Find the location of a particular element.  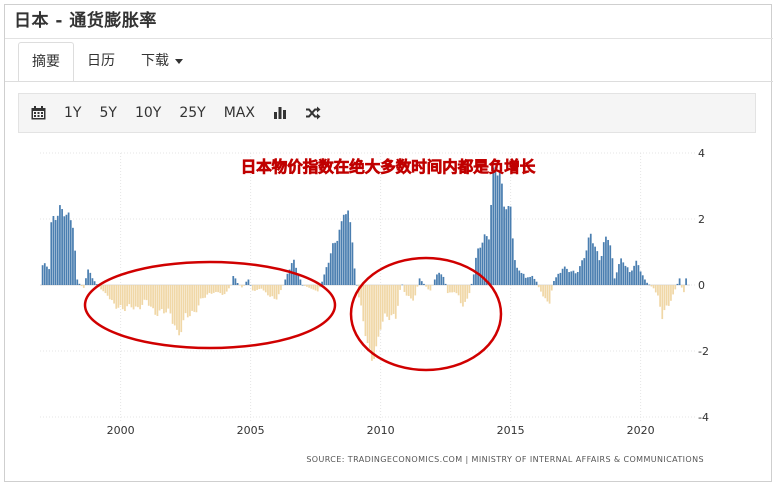

y-tick-label: 4 is located at coordinates (701, 153).